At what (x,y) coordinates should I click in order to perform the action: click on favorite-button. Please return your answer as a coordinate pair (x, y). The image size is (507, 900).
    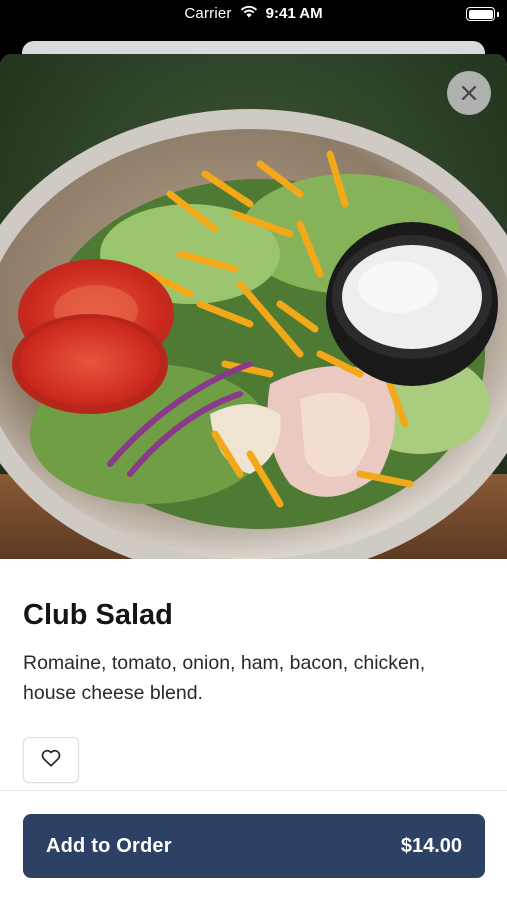
    Looking at the image, I should click on (51, 760).